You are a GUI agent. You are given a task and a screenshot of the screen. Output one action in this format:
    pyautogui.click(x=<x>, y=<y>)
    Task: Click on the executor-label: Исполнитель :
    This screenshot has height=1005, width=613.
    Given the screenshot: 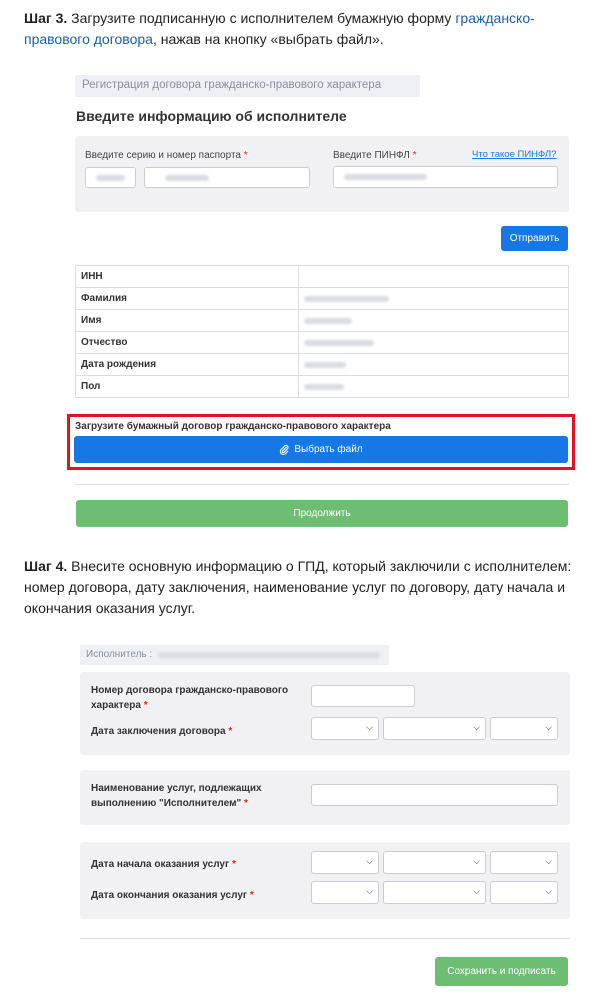 What is the action you would take?
    pyautogui.click(x=119, y=654)
    